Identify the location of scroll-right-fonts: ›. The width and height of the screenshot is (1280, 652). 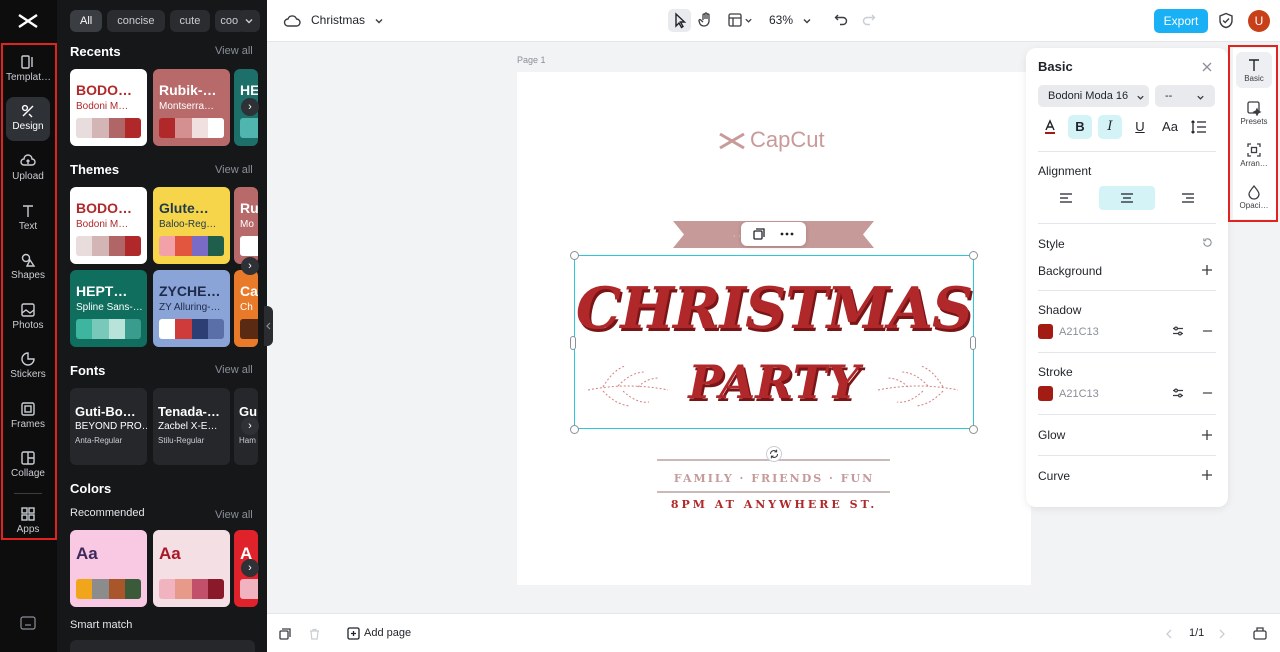
(250, 426).